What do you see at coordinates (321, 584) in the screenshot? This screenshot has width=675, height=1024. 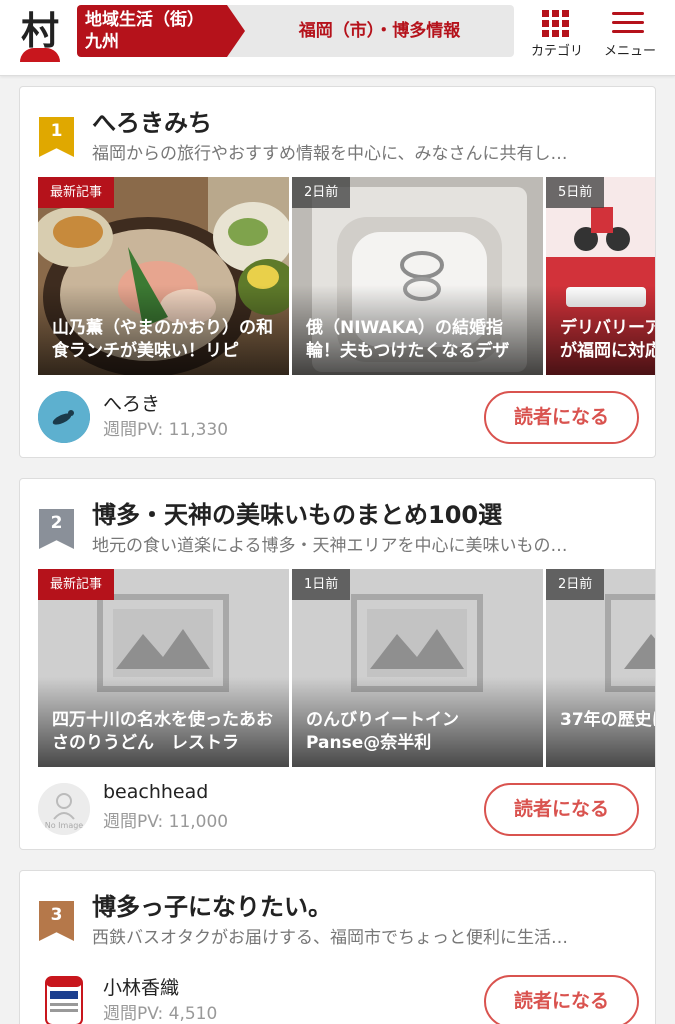 I see `article-tag: 1日前` at bounding box center [321, 584].